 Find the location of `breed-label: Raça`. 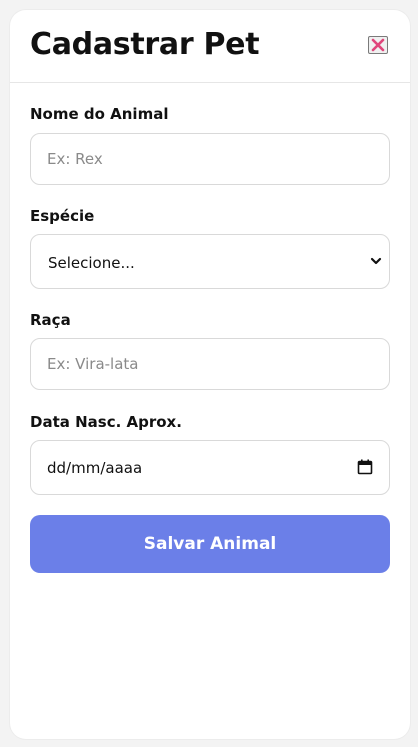

breed-label: Raça is located at coordinates (50, 320).